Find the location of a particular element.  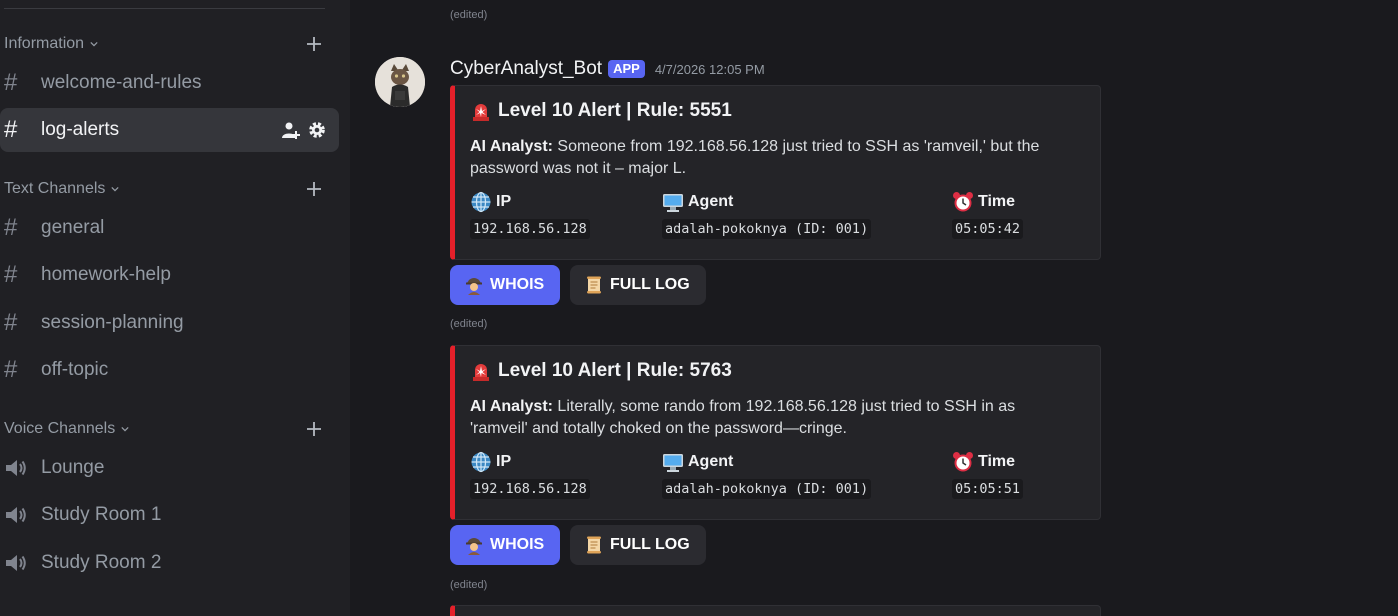

channel-session-planning: # session-planning is located at coordinates (169, 323).